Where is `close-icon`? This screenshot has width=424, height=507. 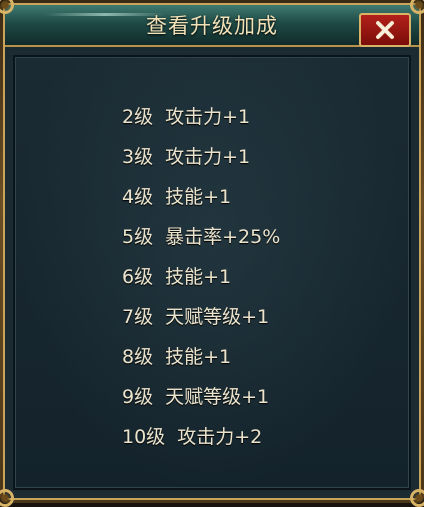 close-icon is located at coordinates (385, 30).